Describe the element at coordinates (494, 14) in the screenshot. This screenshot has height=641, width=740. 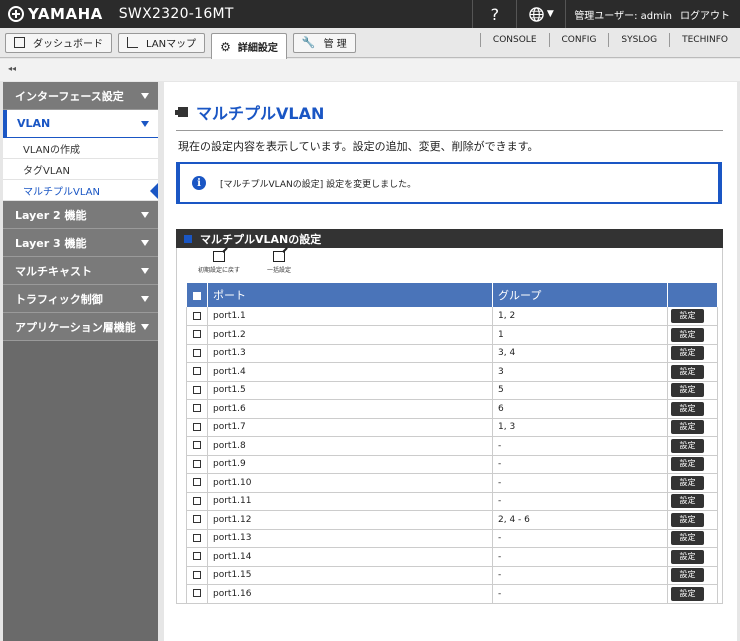
I see `help-button: ?` at that location.